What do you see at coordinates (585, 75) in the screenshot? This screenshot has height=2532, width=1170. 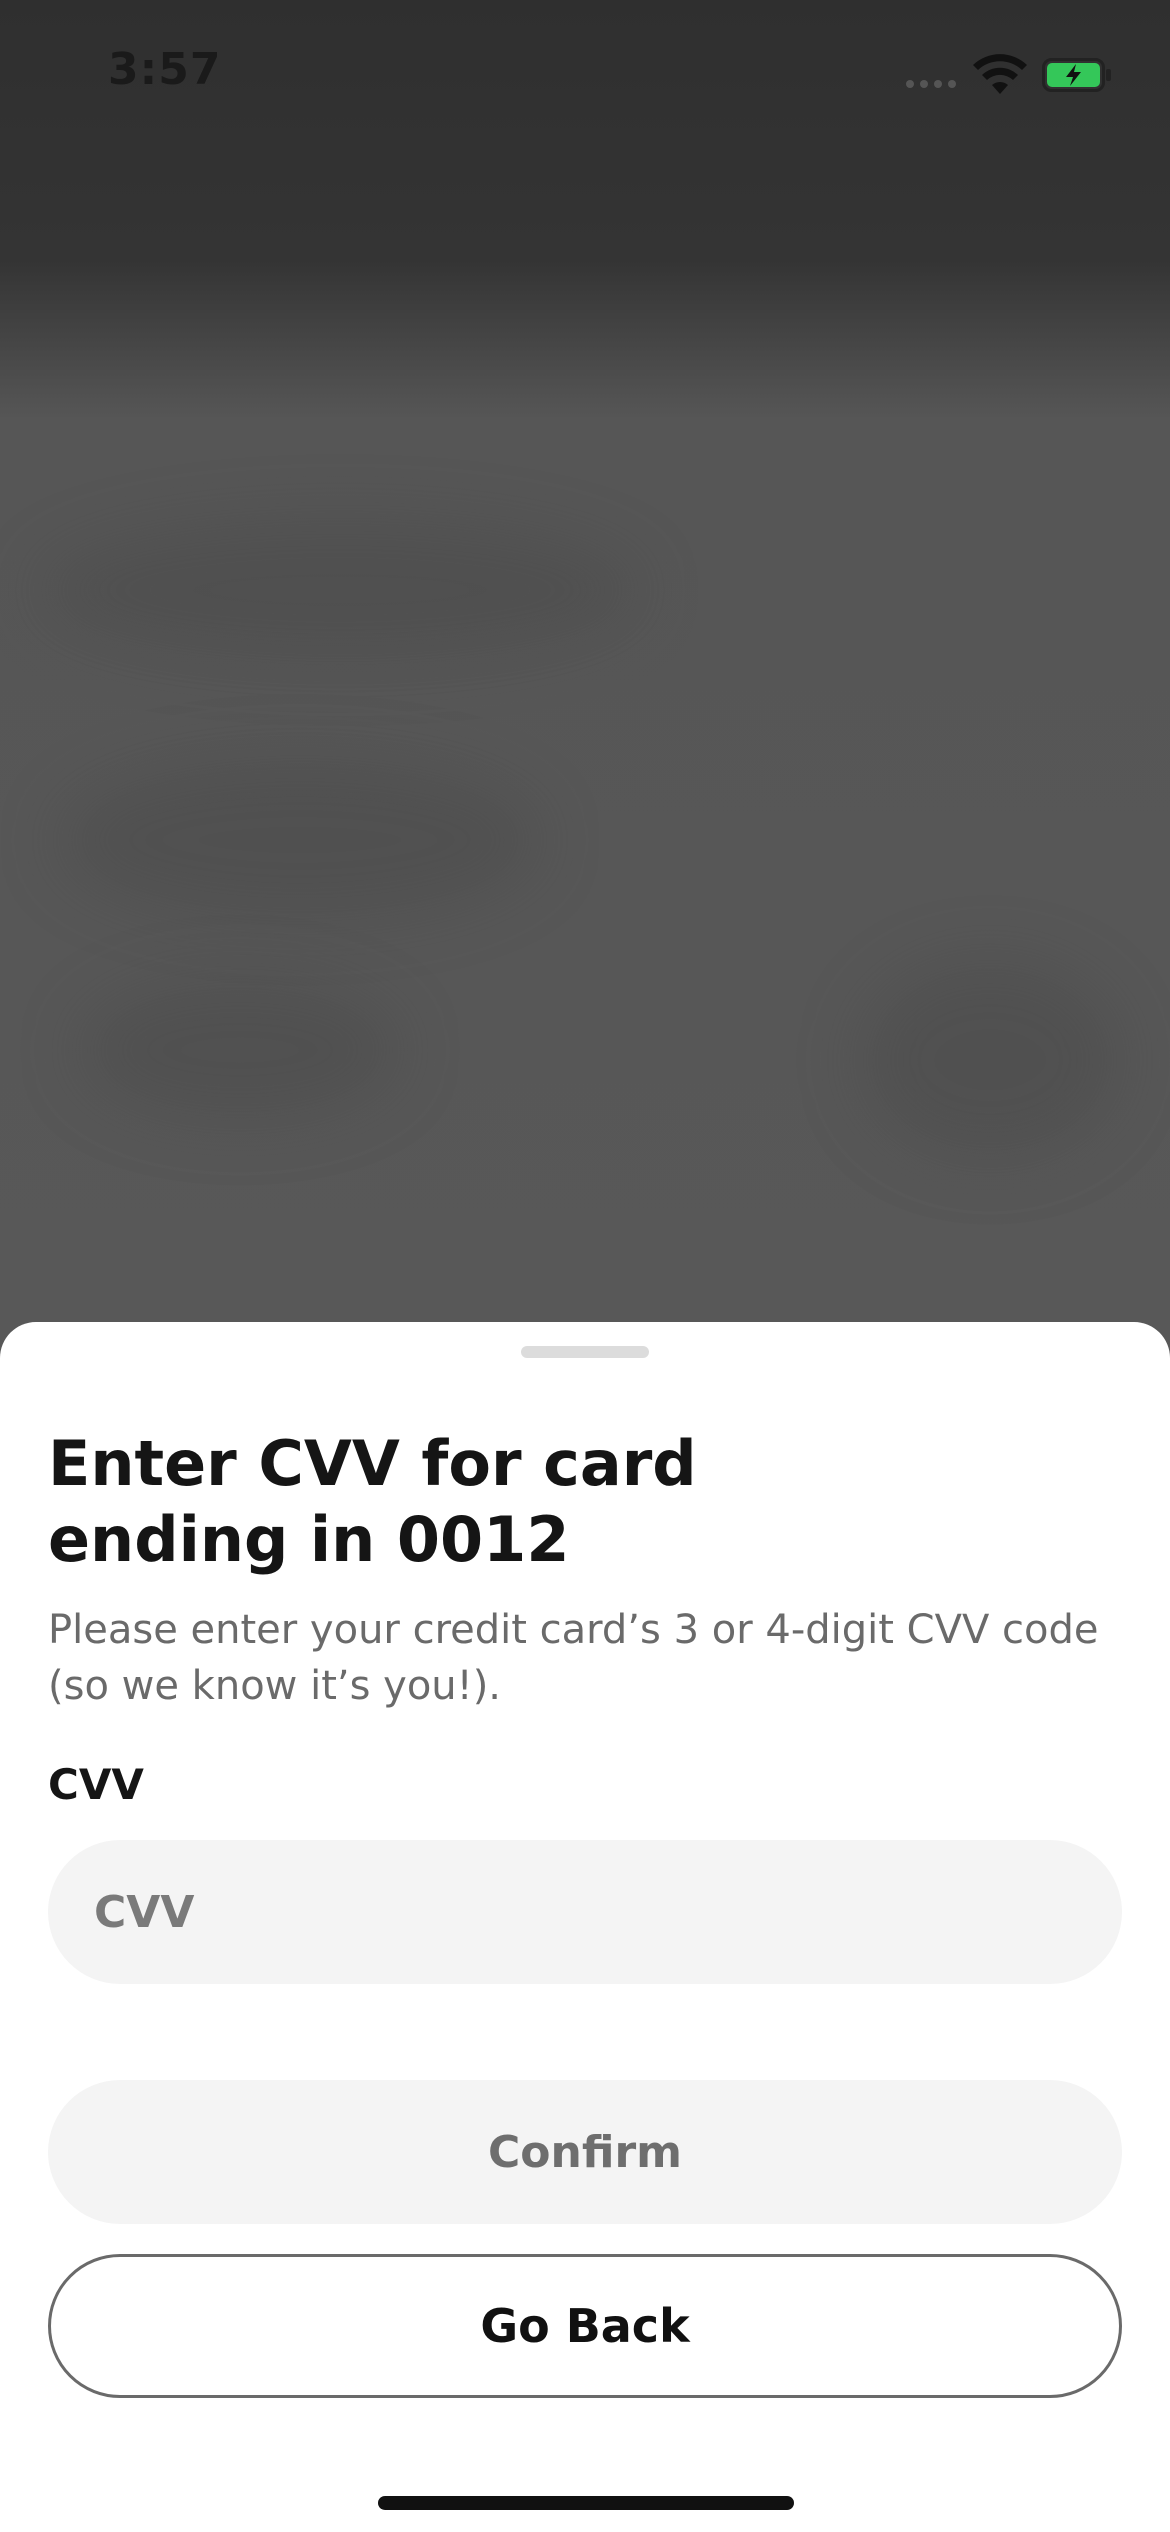 I see `status-bar: 3:57` at bounding box center [585, 75].